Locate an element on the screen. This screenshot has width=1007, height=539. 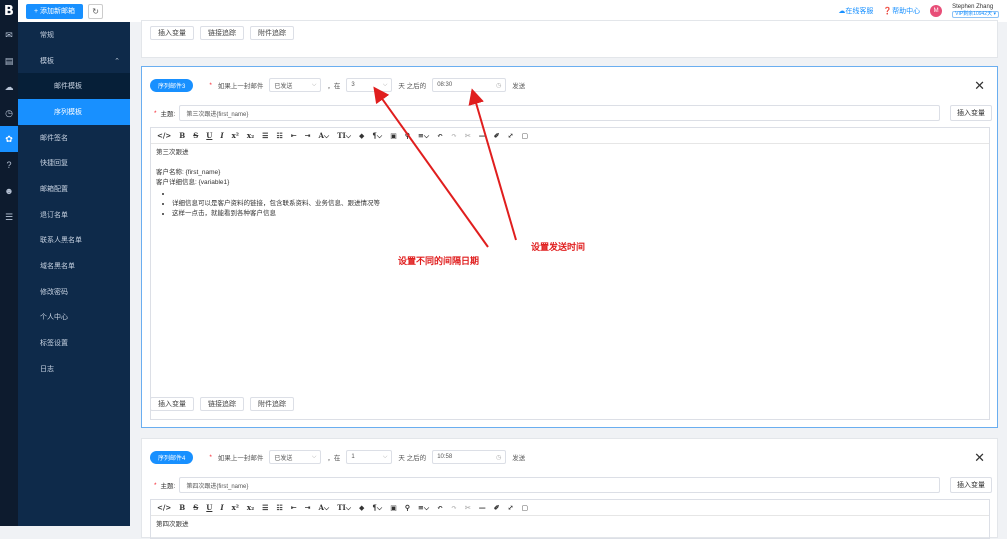
sidebar-item-profile: 个人中心 is located at coordinates (74, 318).